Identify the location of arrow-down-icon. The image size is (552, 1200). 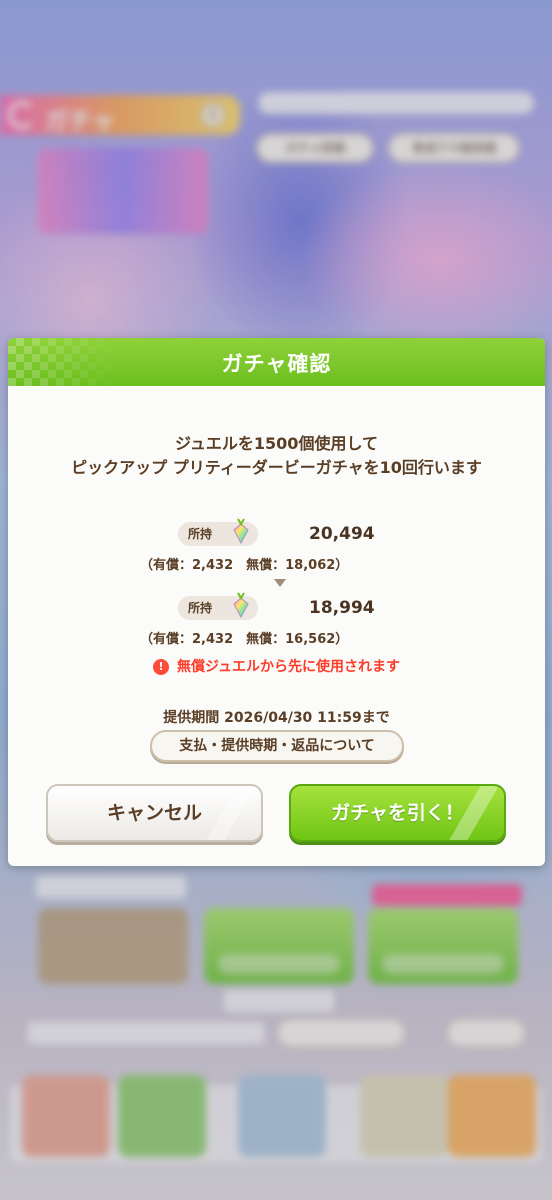
(280, 583).